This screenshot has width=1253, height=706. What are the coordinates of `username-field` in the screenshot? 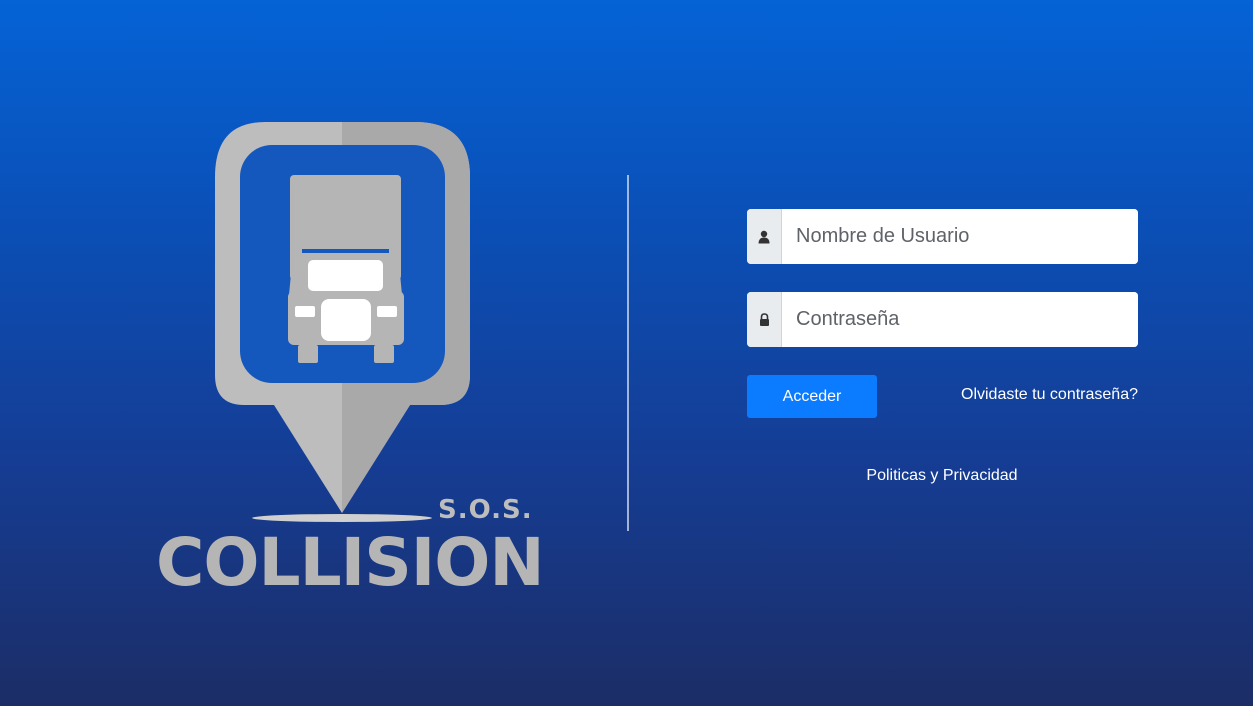 It's located at (942, 236).